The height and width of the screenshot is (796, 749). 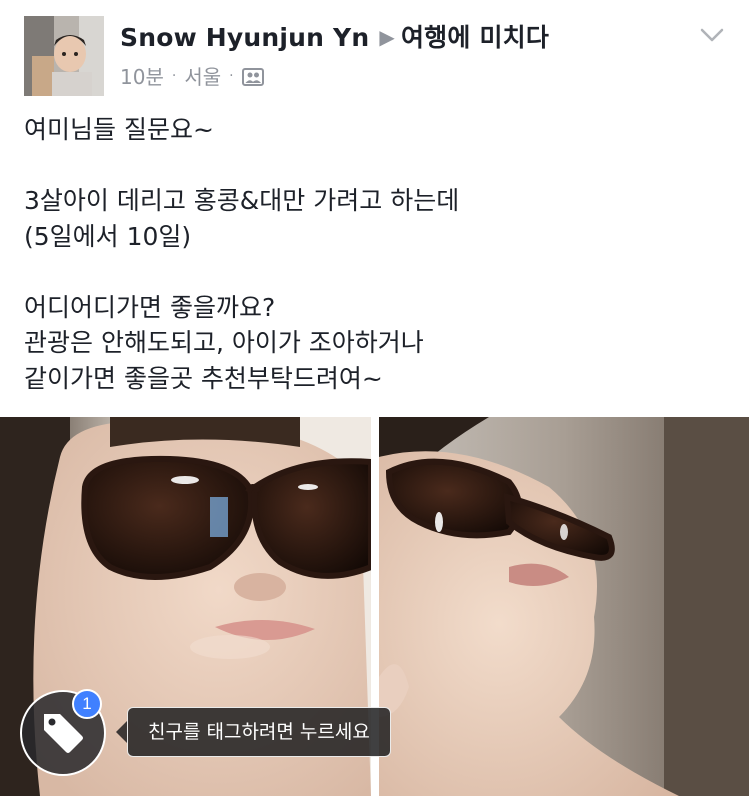 I want to click on post-time: 10분, so click(x=142, y=75).